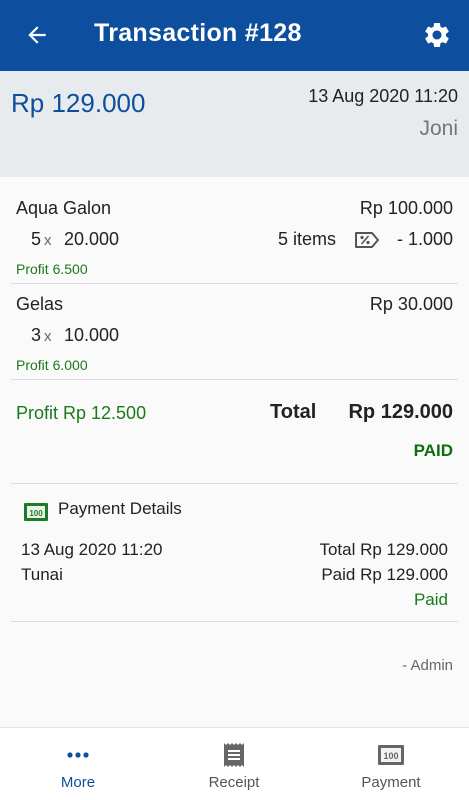 The image size is (469, 800). What do you see at coordinates (92, 335) in the screenshot?
I see `item-price: 10.000` at bounding box center [92, 335].